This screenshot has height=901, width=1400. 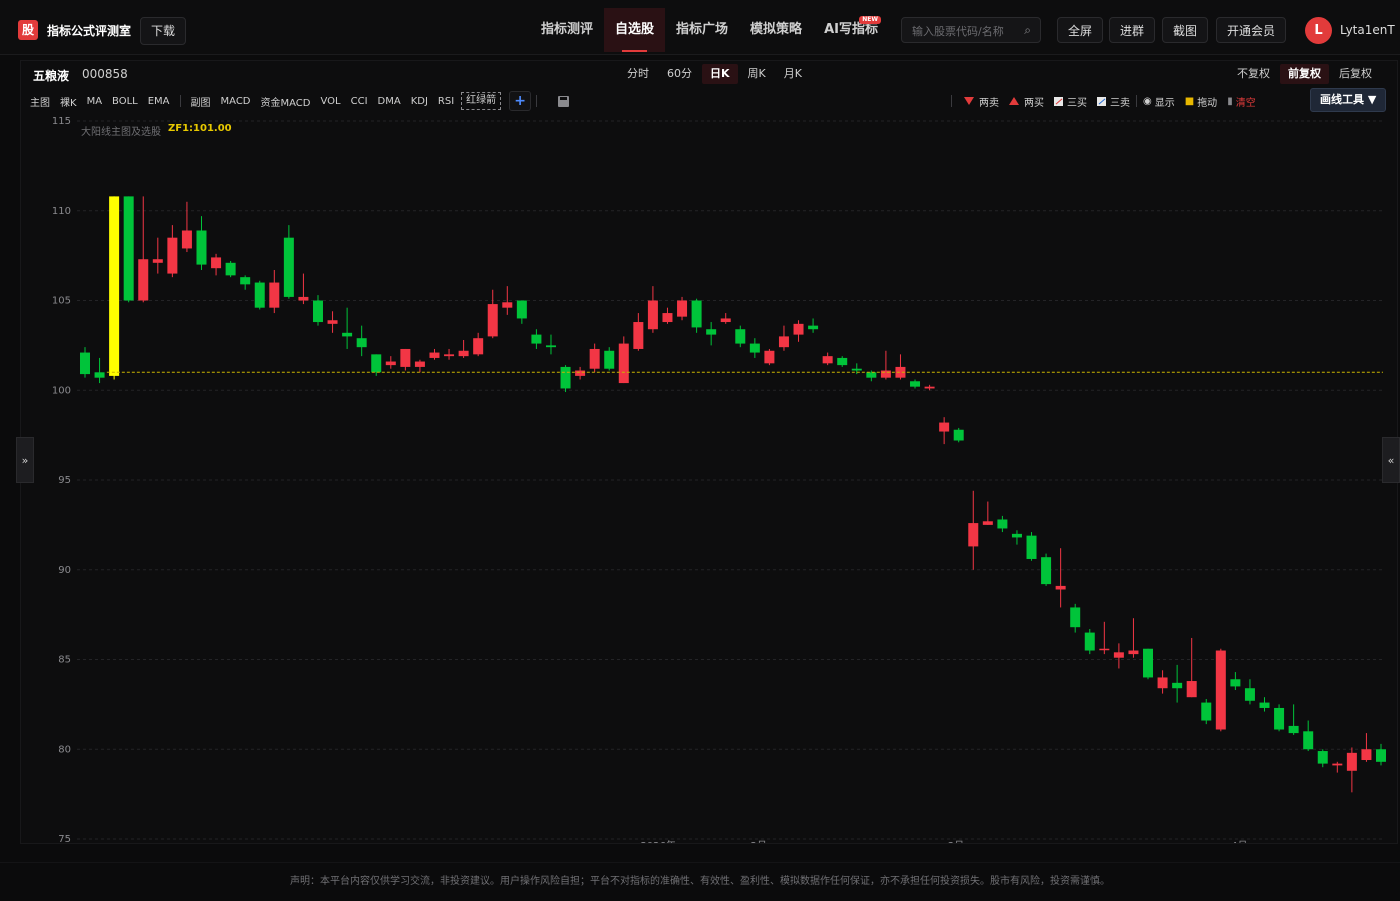 What do you see at coordinates (40, 101) in the screenshot?
I see `indicator-main-chart: 主图` at bounding box center [40, 101].